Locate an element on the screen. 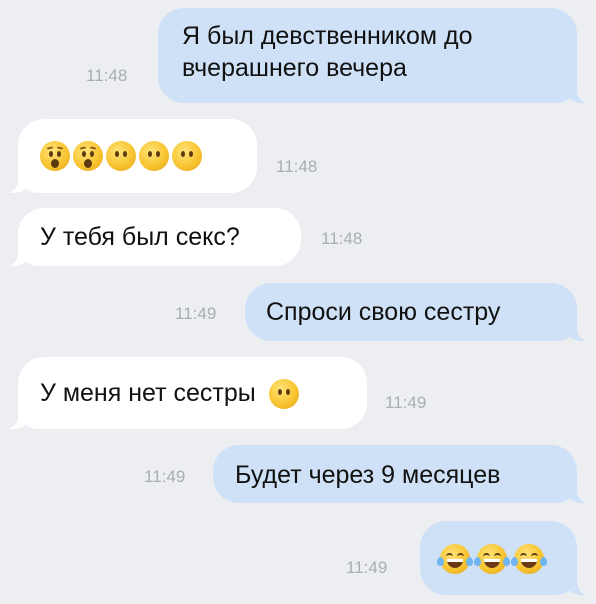 This screenshot has width=596, height=604. outgoing-message-bubble: Будет через 9 месяцев is located at coordinates (402, 474).